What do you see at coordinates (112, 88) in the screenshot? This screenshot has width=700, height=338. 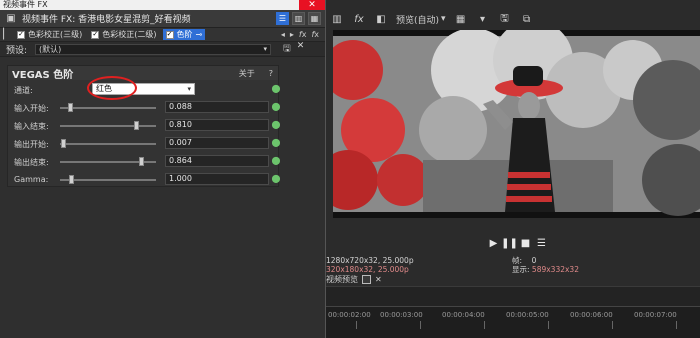 I see `red-circle-annotation` at bounding box center [112, 88].